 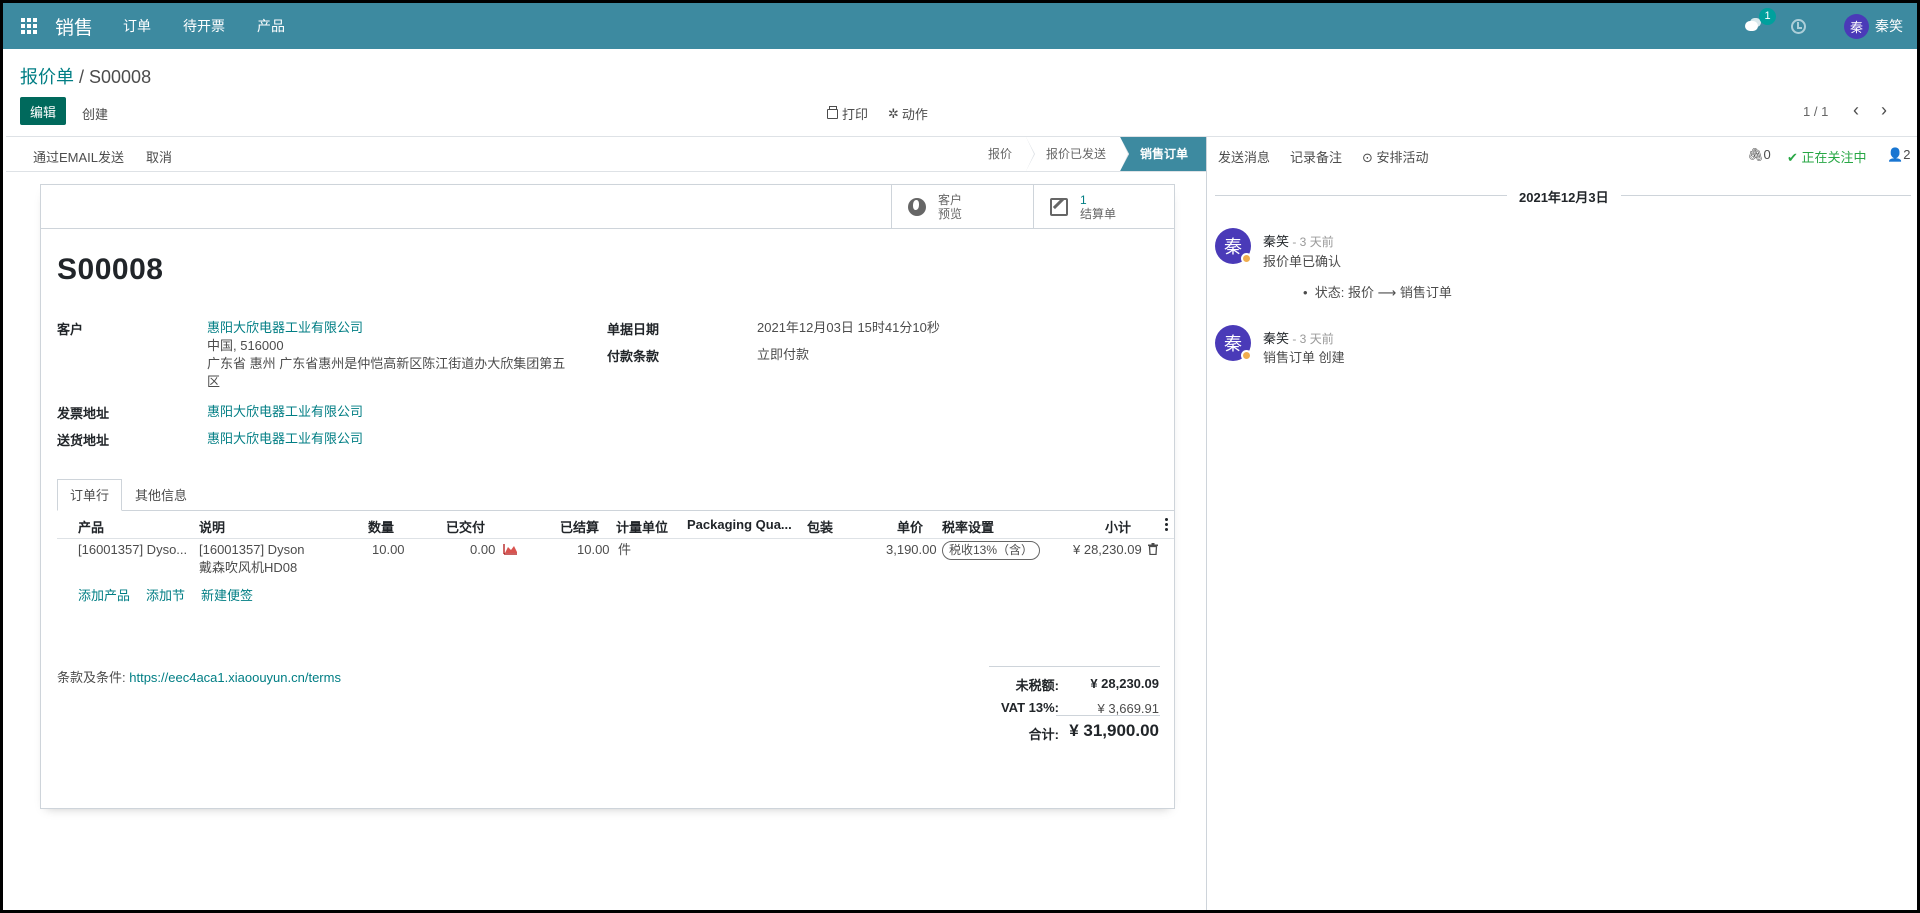 I want to click on attachments-button: 🖇0, so click(x=1759, y=155).